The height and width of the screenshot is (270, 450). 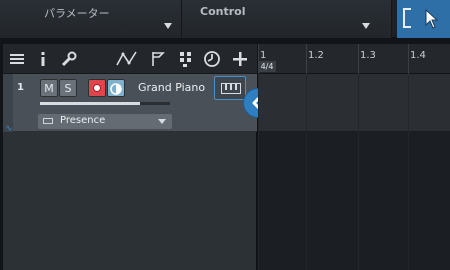 I want to click on list-icon, so click(x=17, y=59).